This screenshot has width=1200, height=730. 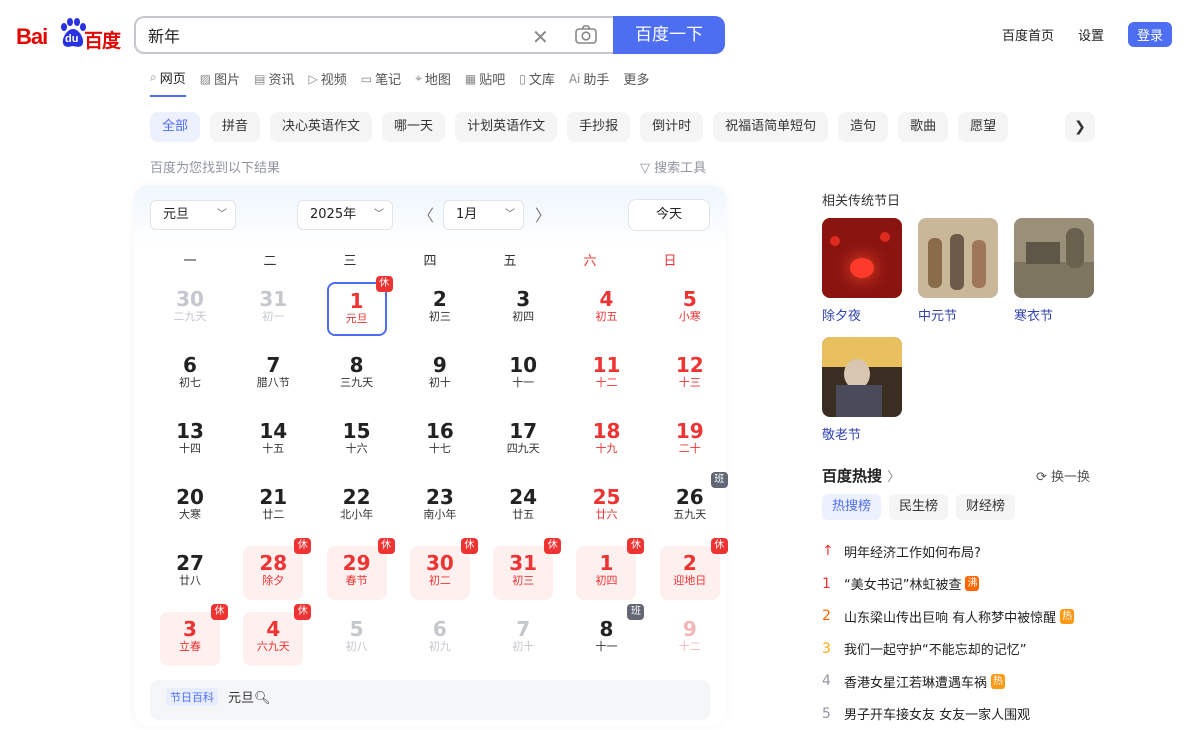 I want to click on hot-search-item: 5男子开车接女友 女友一家人围观, so click(x=967, y=714).